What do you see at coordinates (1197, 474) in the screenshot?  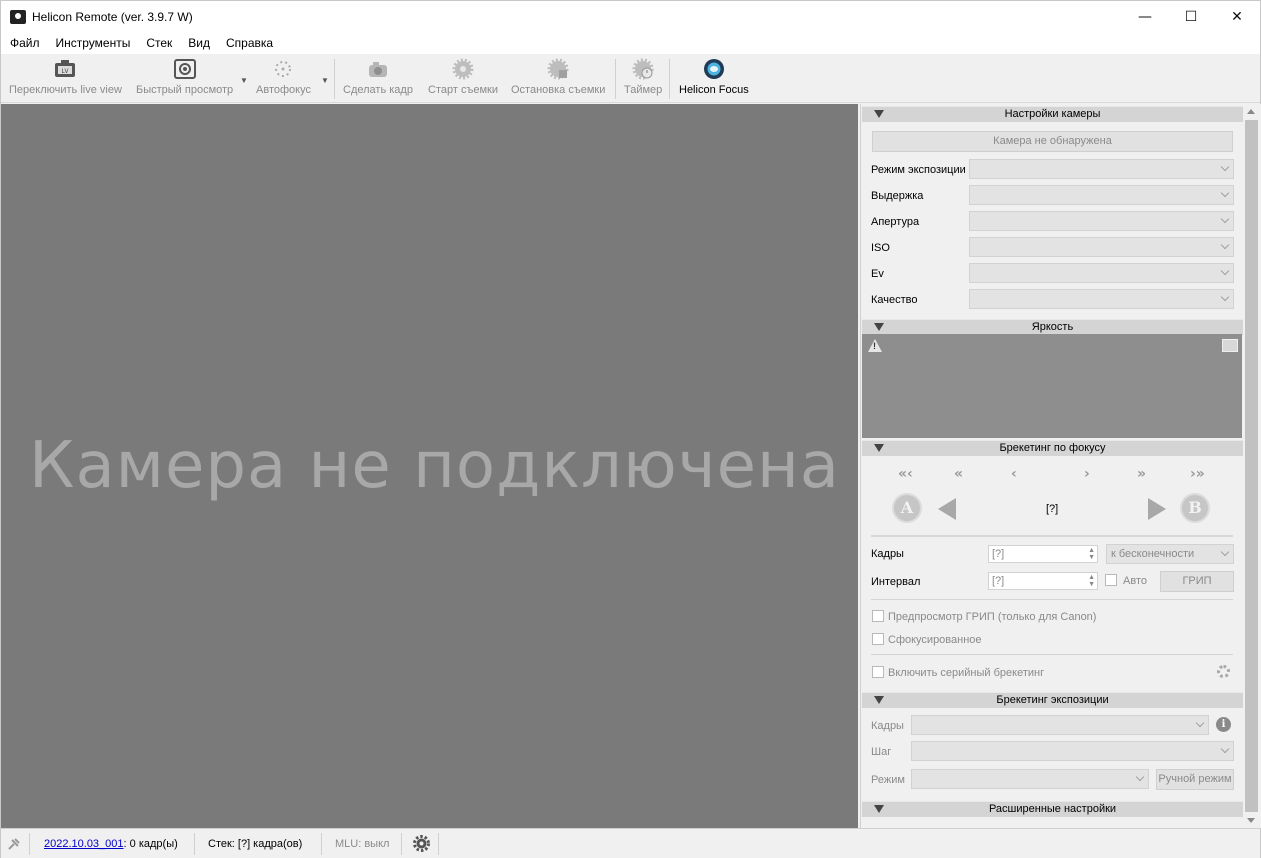 I see `step-forward-large-icon: ›»` at bounding box center [1197, 474].